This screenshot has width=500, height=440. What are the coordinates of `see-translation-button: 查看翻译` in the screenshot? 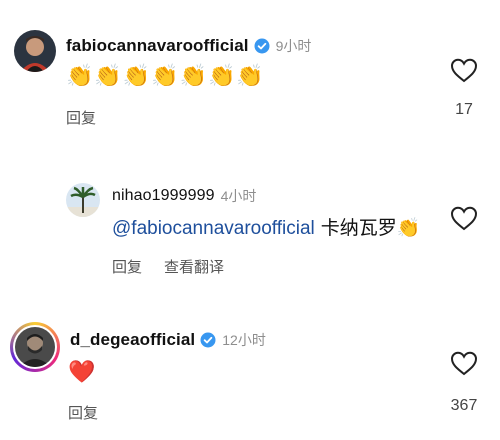 It's located at (194, 266).